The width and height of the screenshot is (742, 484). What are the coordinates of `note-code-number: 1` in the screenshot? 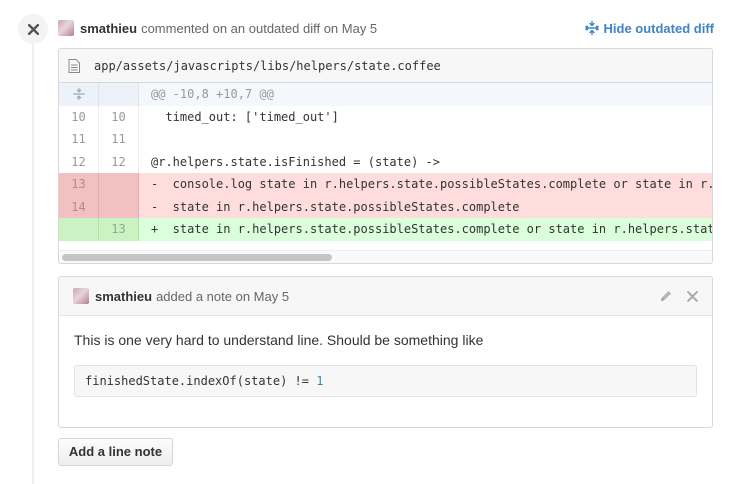 It's located at (320, 381).